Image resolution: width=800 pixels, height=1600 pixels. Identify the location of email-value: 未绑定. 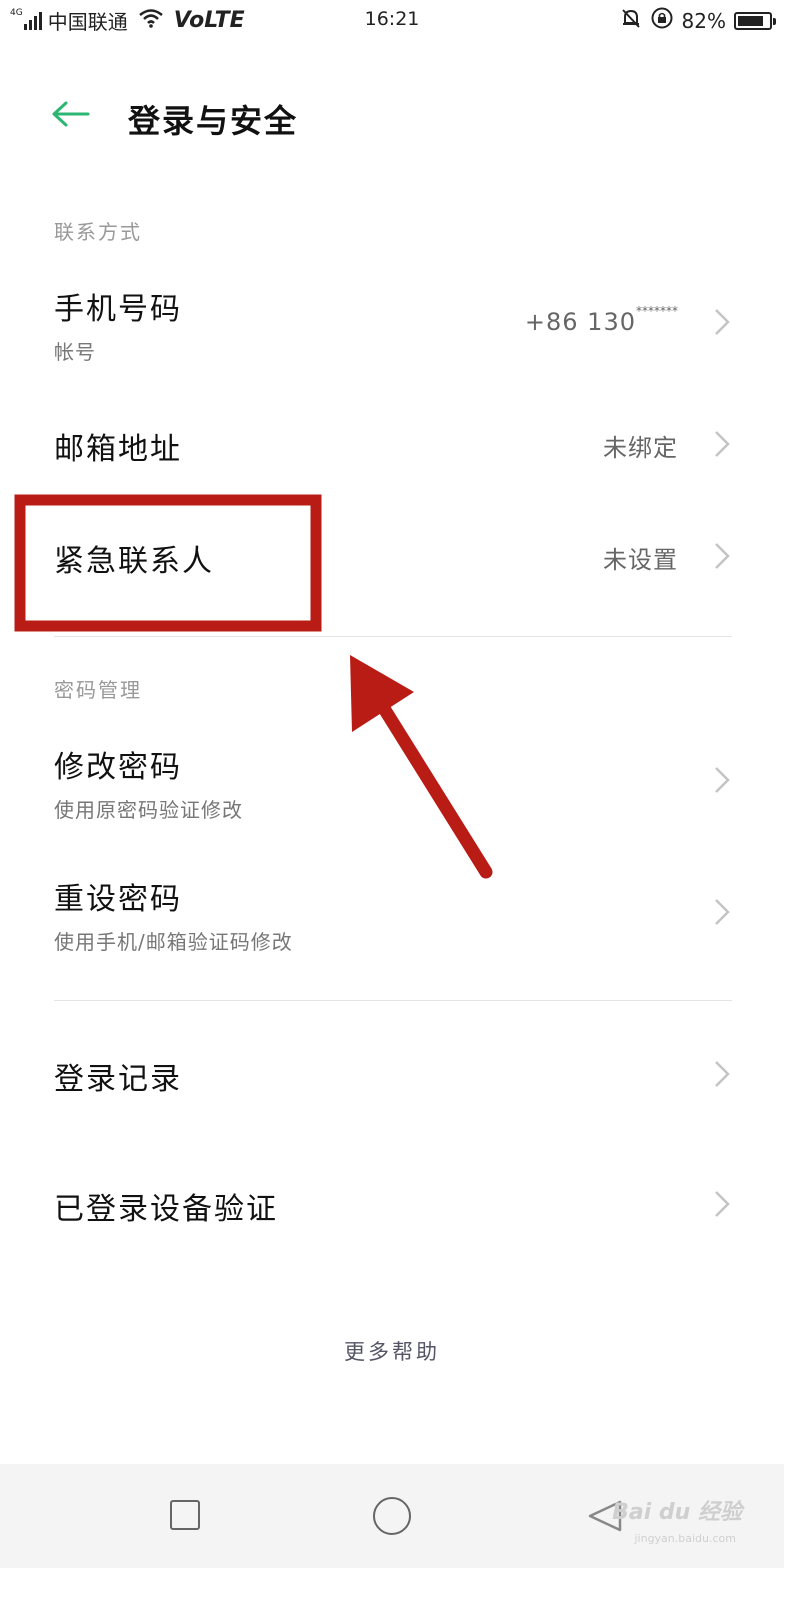
(640, 448).